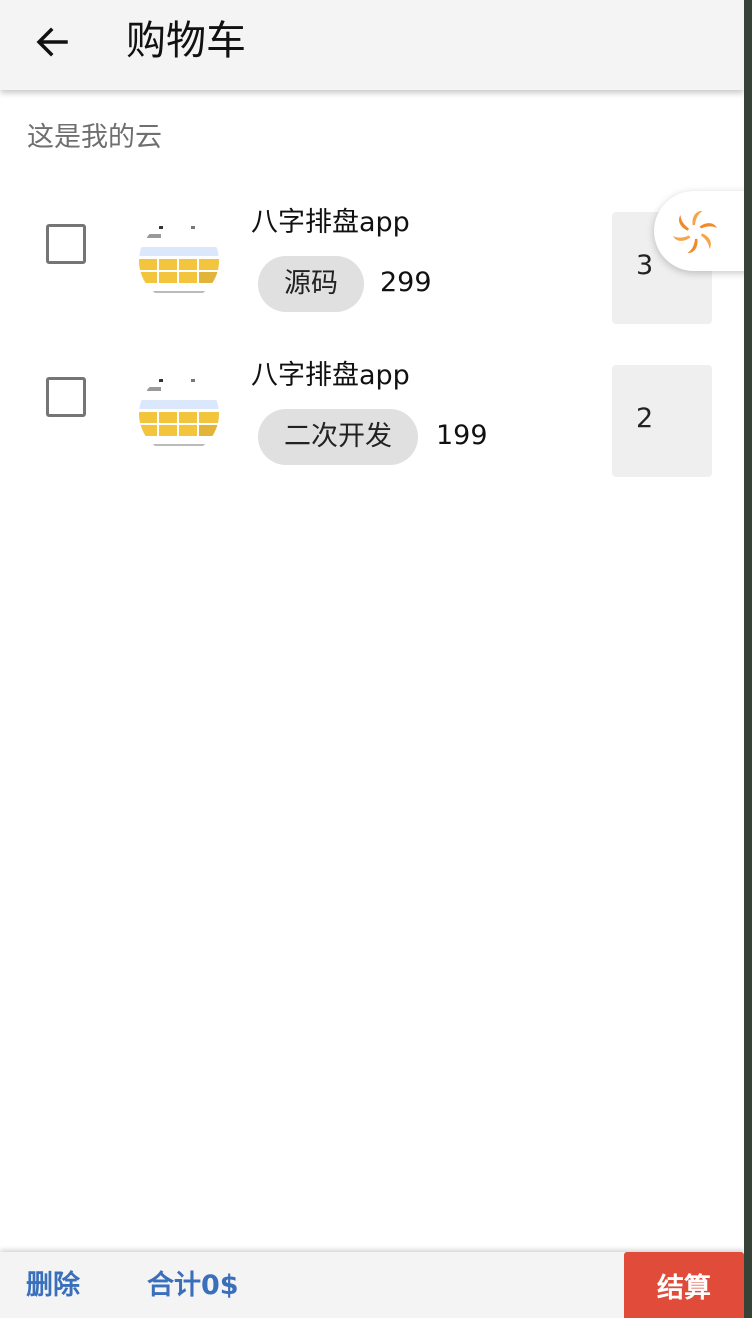  Describe the element at coordinates (94, 137) in the screenshot. I see `cloud-subtitle: 这是我的云` at that location.